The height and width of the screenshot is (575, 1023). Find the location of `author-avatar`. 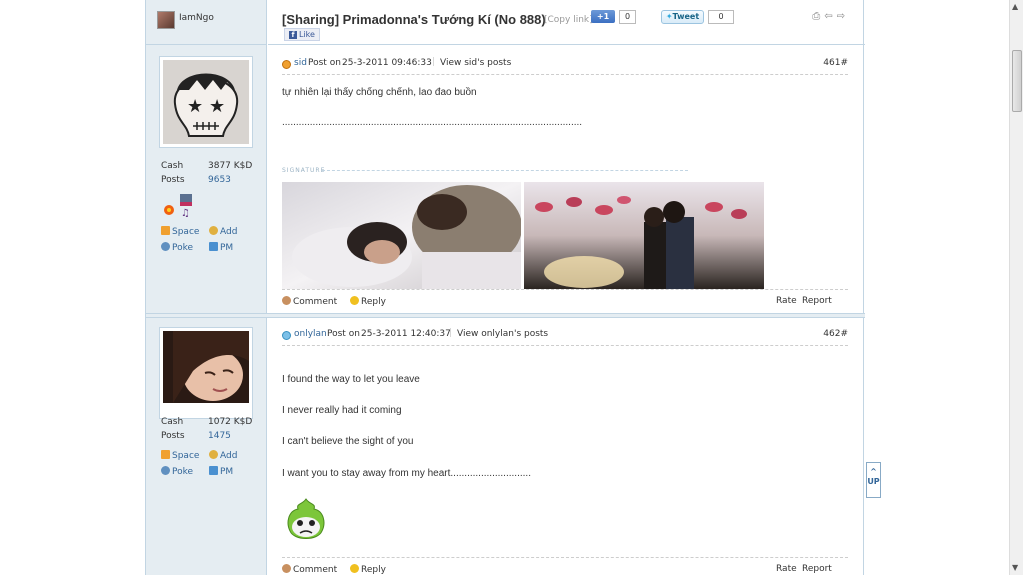

author-avatar is located at coordinates (206, 373).